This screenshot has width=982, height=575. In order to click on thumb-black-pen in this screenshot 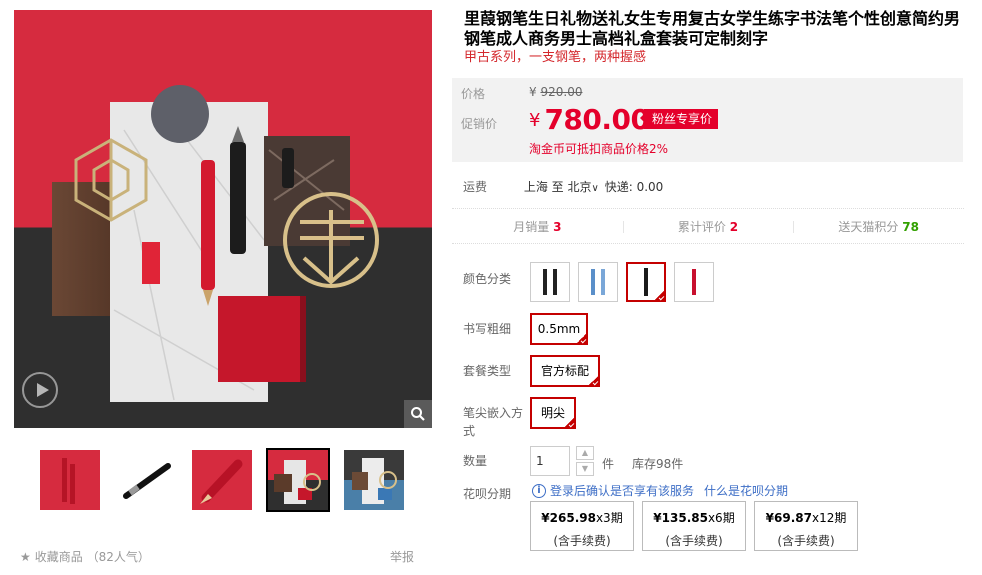, I will do `click(146, 480)`.